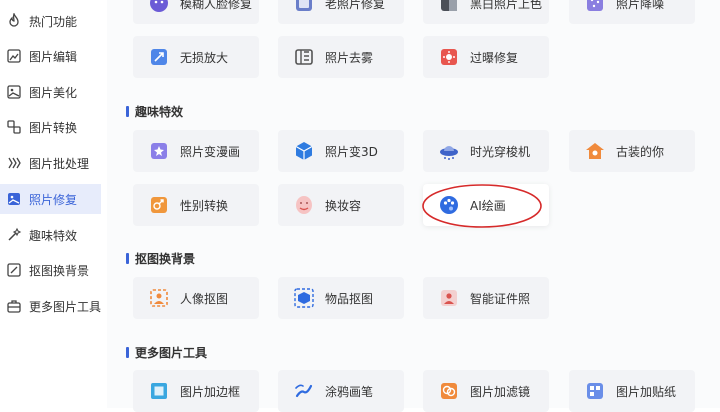  I want to click on tool-card-add-filter: 图片加滤镜, so click(486, 391).